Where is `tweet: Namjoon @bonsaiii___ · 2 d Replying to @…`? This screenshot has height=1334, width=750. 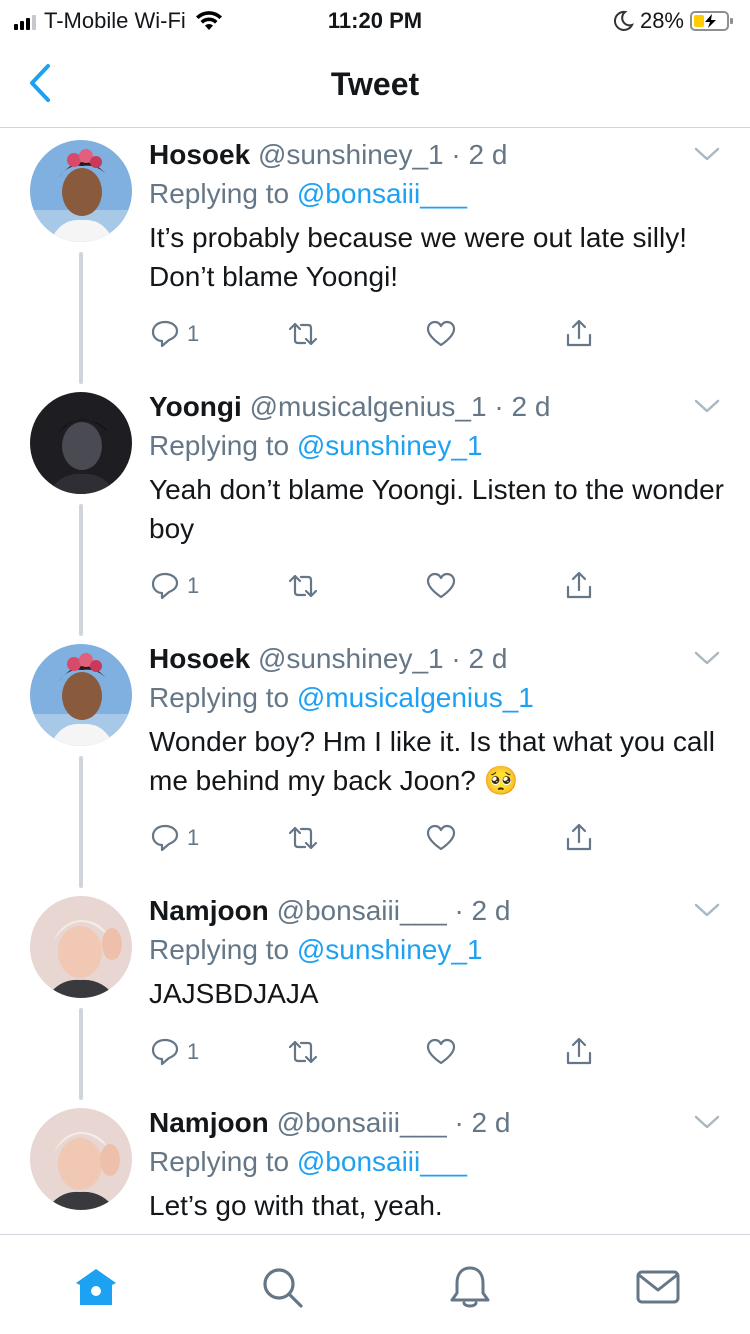
tweet: Namjoon @bonsaiii___ · 2 d Replying to @… is located at coordinates (375, 1165).